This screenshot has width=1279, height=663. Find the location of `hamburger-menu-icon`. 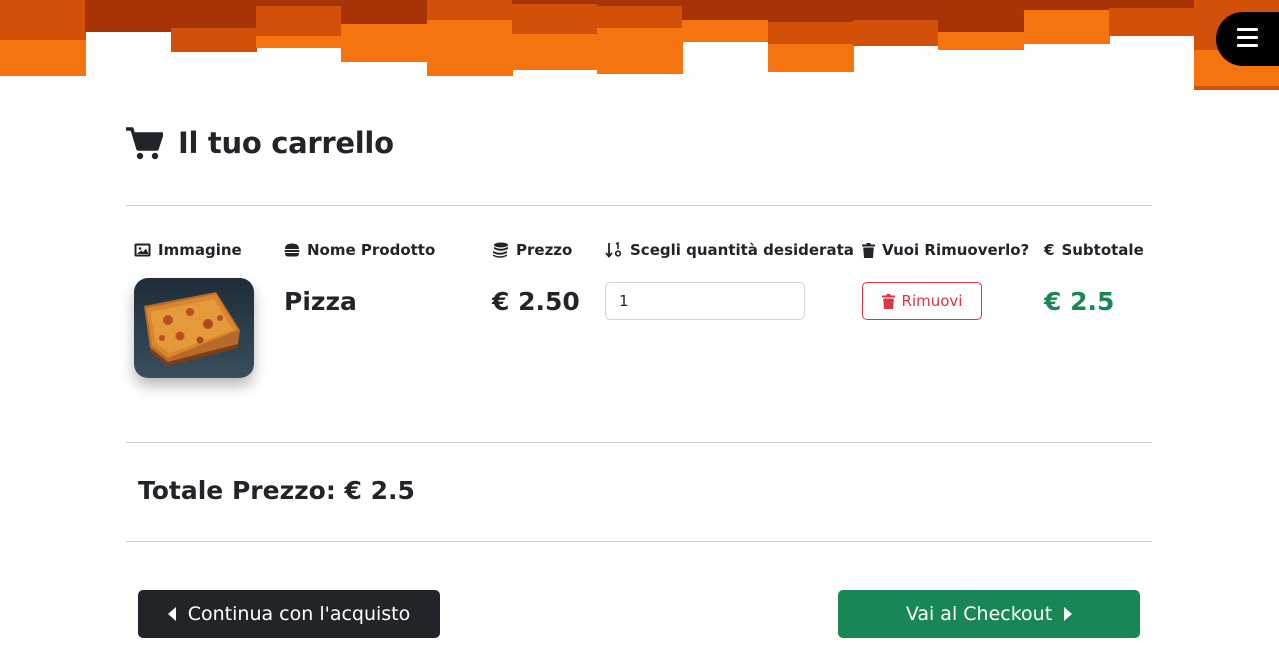

hamburger-menu-icon is located at coordinates (1247, 29).